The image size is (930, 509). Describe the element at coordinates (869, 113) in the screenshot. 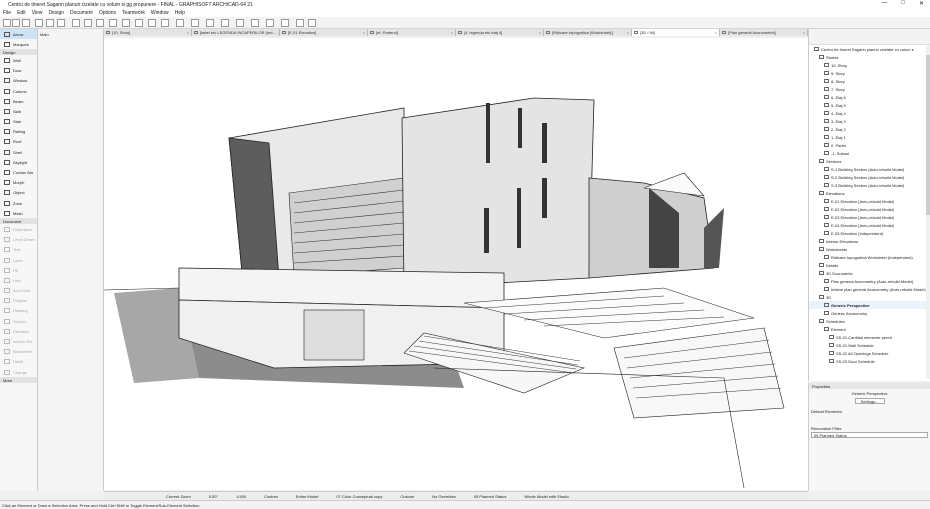

I see `tree-item: 4. Etaj 4` at that location.